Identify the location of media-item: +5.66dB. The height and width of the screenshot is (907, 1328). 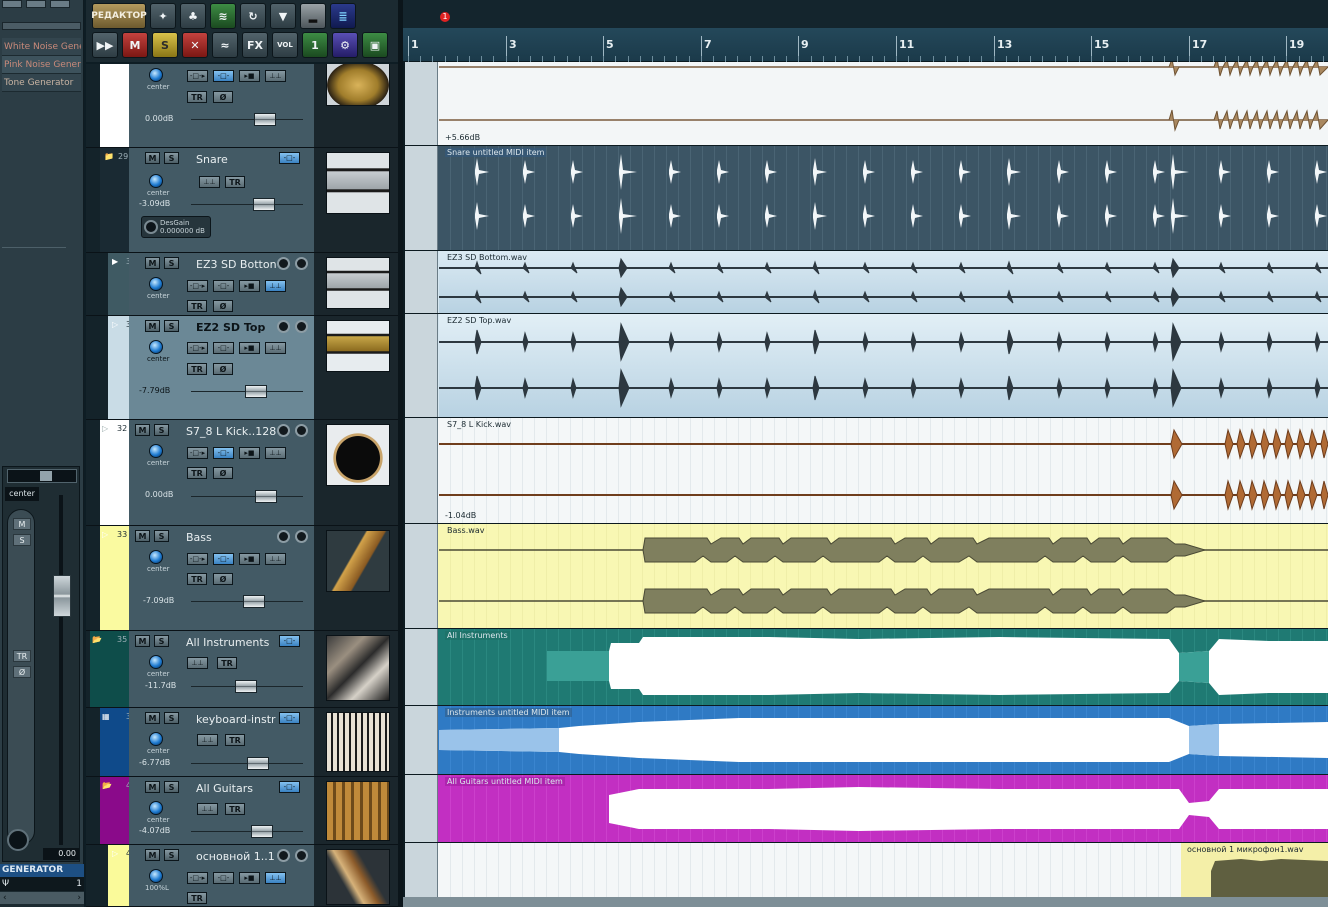
(883, 103).